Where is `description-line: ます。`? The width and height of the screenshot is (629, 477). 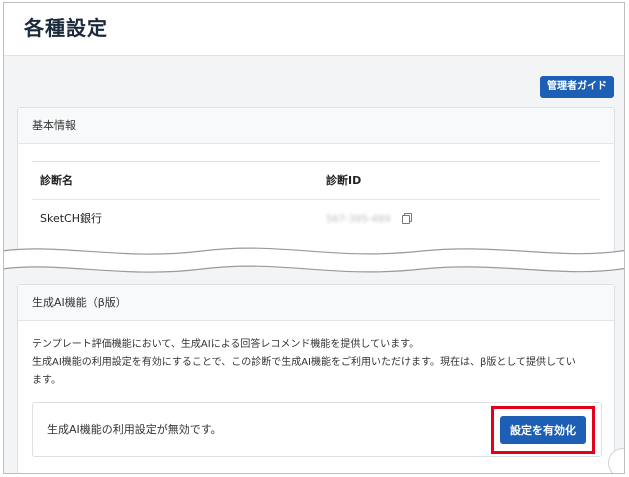
description-line: ます。 is located at coordinates (46, 380).